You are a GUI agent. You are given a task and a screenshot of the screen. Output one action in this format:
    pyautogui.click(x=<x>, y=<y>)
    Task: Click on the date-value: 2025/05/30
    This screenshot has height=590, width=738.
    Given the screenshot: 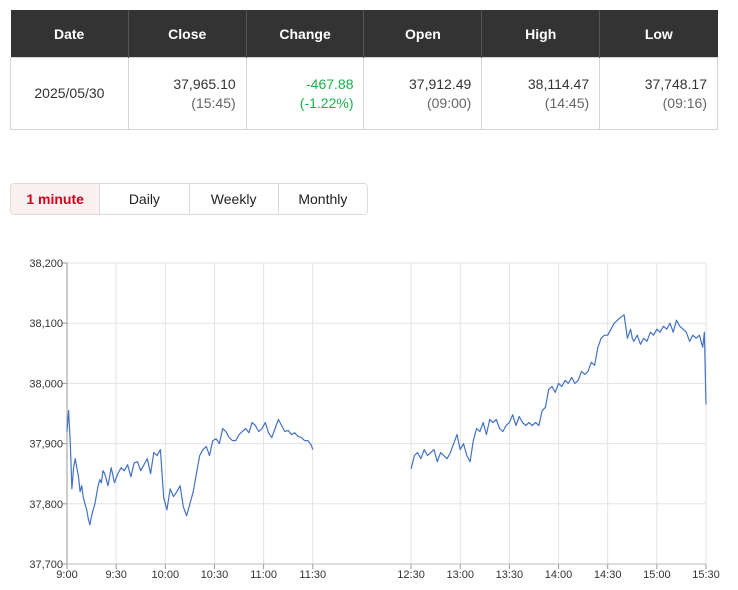 What is the action you would take?
    pyautogui.click(x=69, y=93)
    